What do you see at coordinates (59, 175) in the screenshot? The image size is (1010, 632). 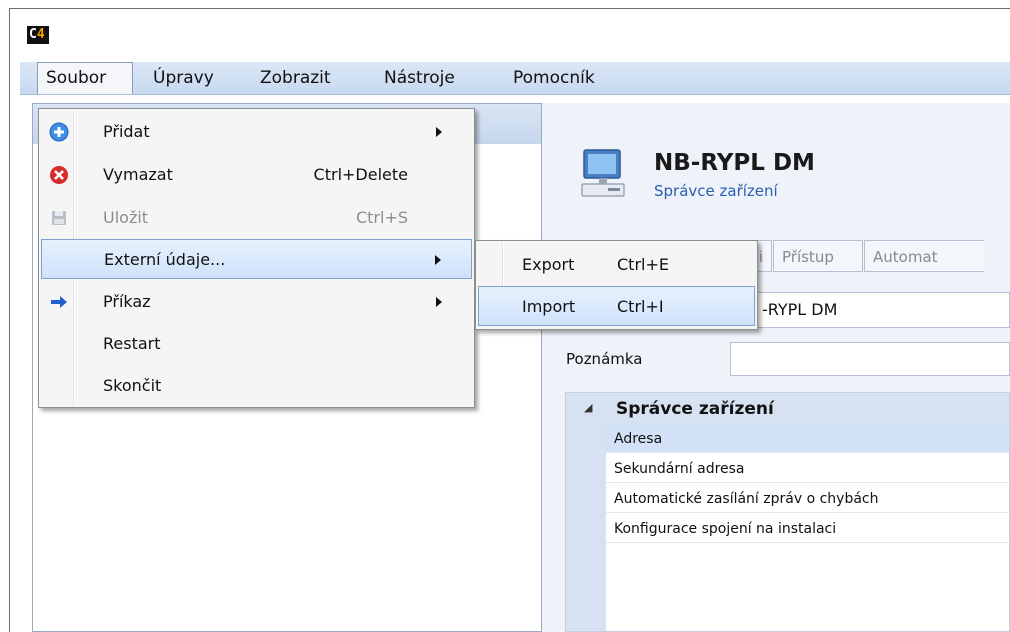 I see `red-x-circle-icon` at bounding box center [59, 175].